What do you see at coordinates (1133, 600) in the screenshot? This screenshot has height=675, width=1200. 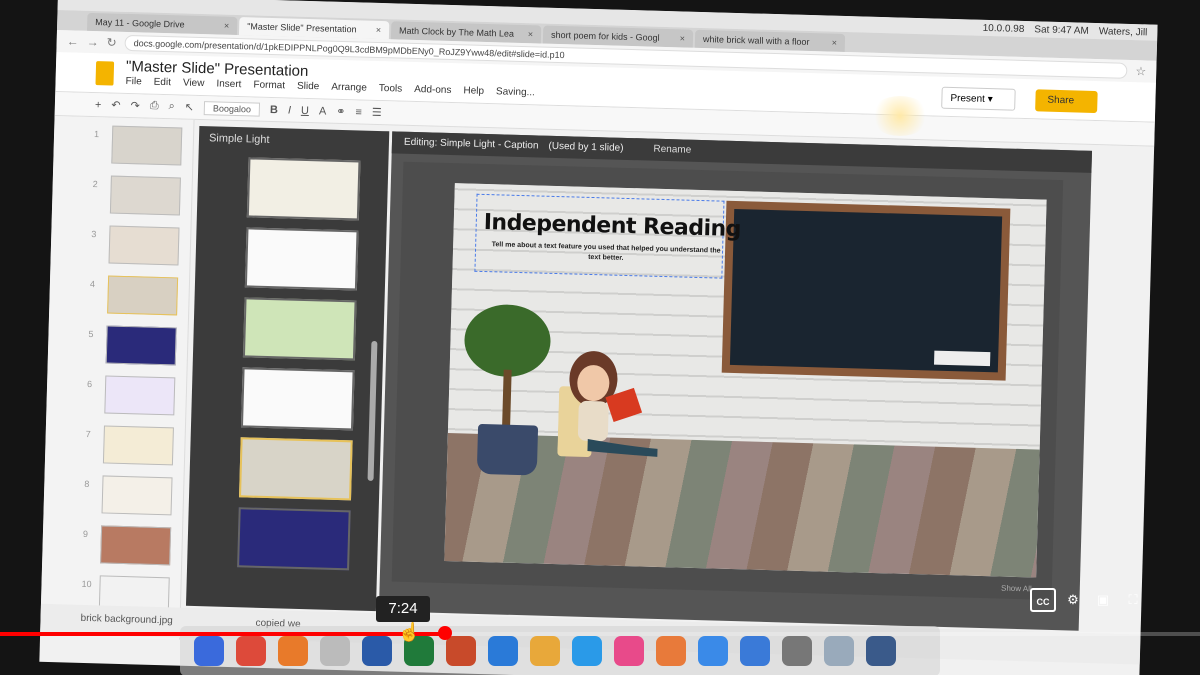 I see `fullscreen-icon: ⛶` at bounding box center [1133, 600].